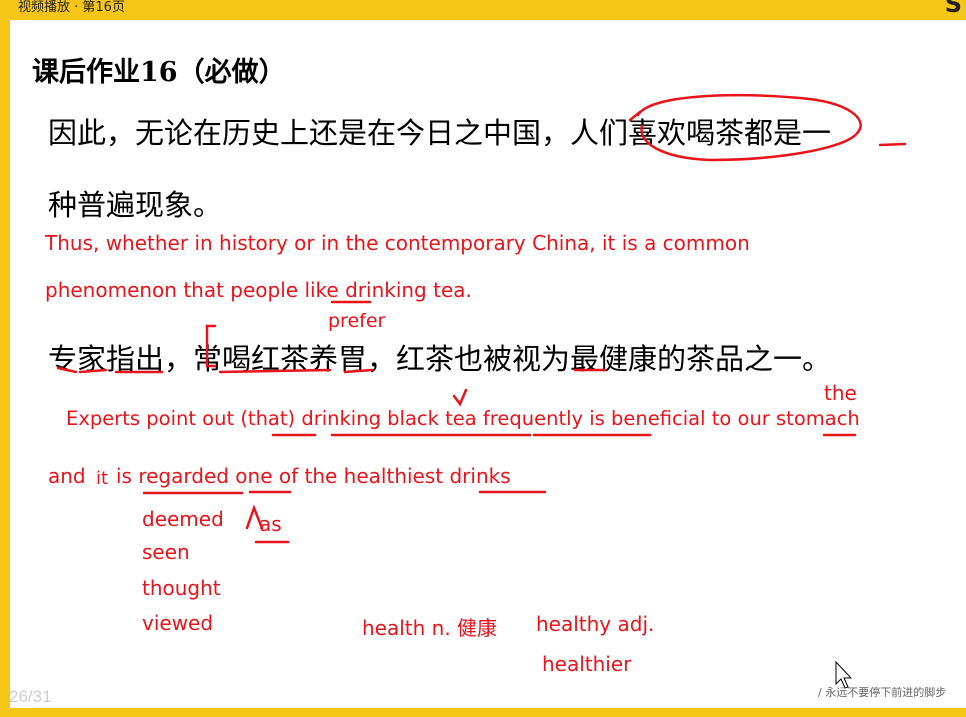 The width and height of the screenshot is (966, 717). I want to click on slogan-text: / 永远不要停下前进的脚步, so click(882, 692).